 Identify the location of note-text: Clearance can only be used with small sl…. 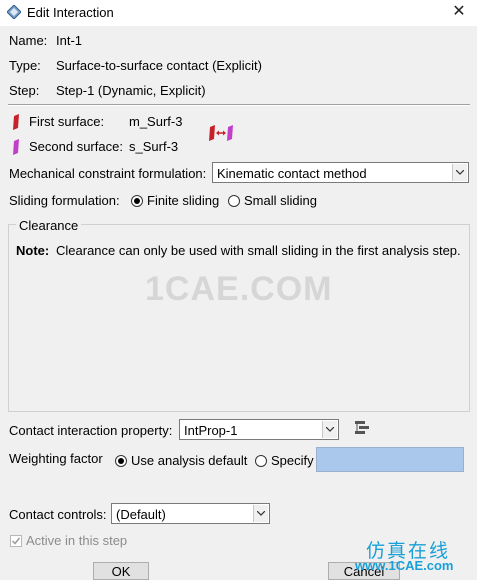
(258, 250).